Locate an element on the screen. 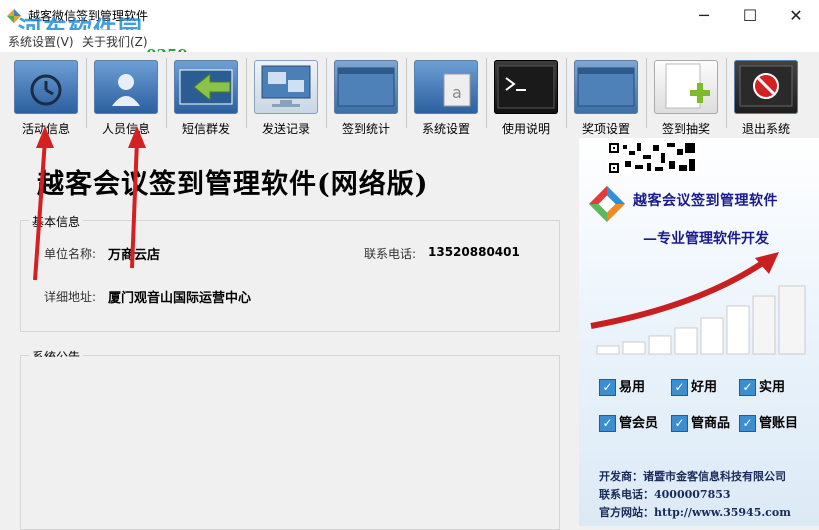 The width and height of the screenshot is (819, 530). ad-developer: 开发商：诸暨市金客信息科技有限公司 is located at coordinates (692, 476).